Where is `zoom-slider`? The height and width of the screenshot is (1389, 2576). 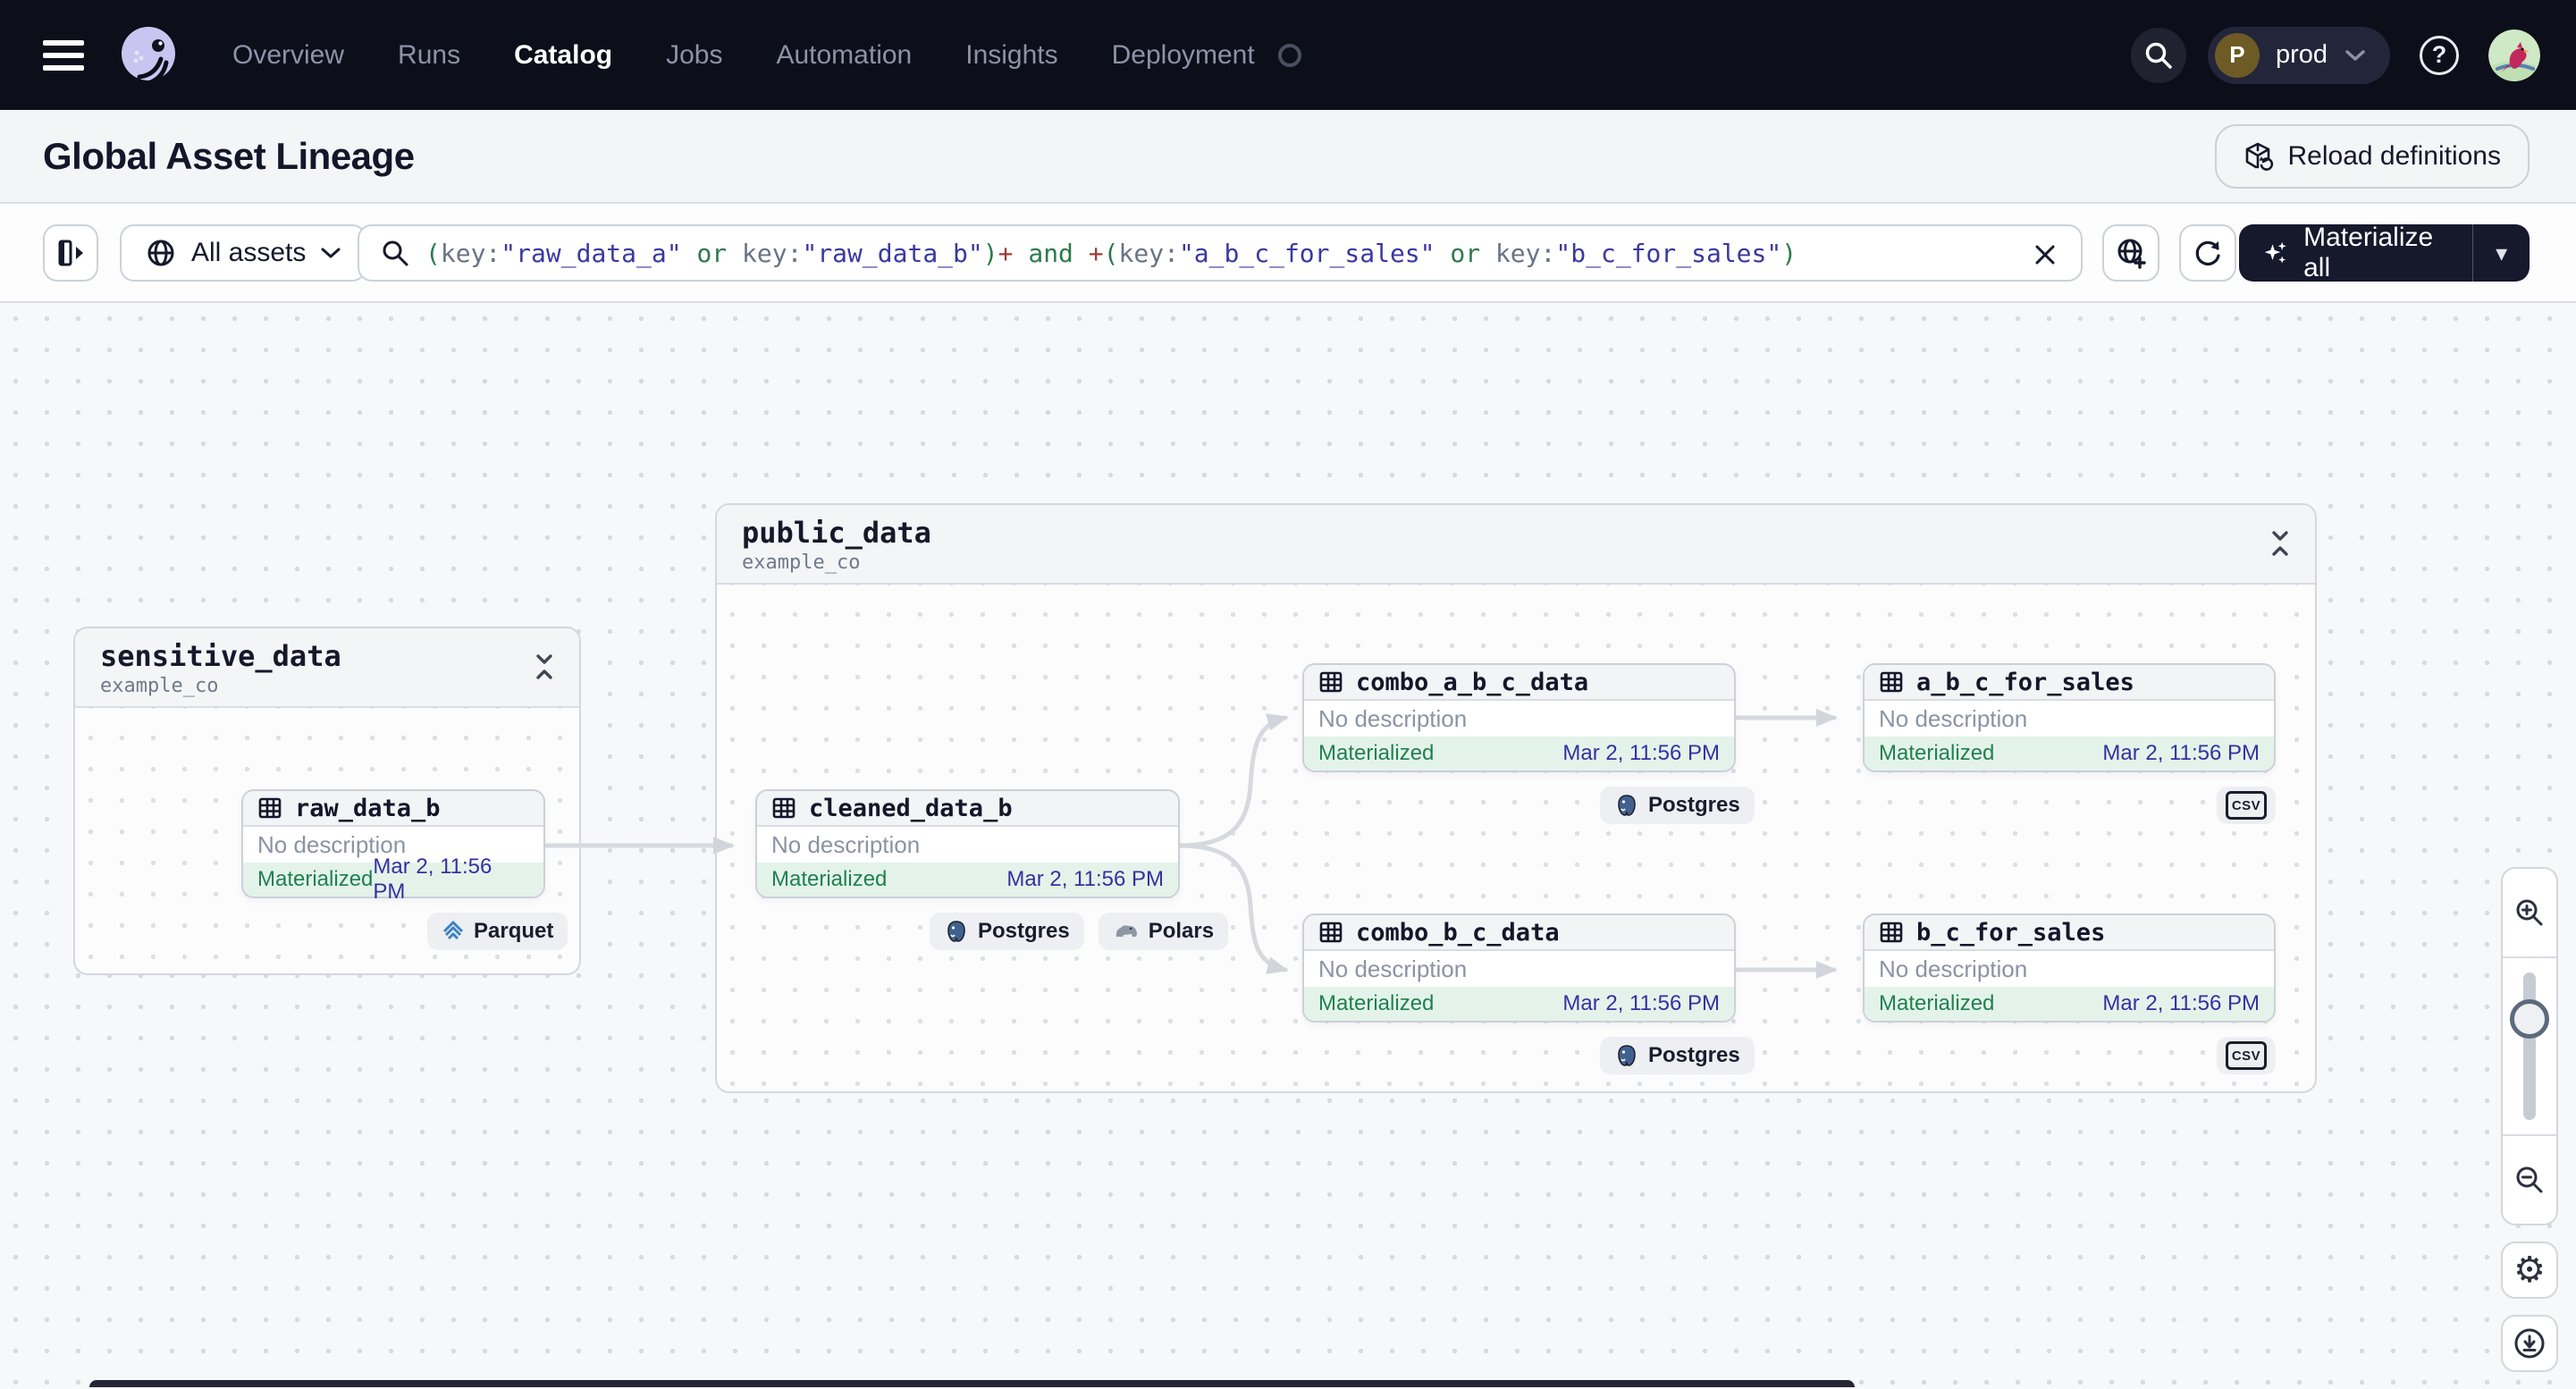 zoom-slider is located at coordinates (2529, 1046).